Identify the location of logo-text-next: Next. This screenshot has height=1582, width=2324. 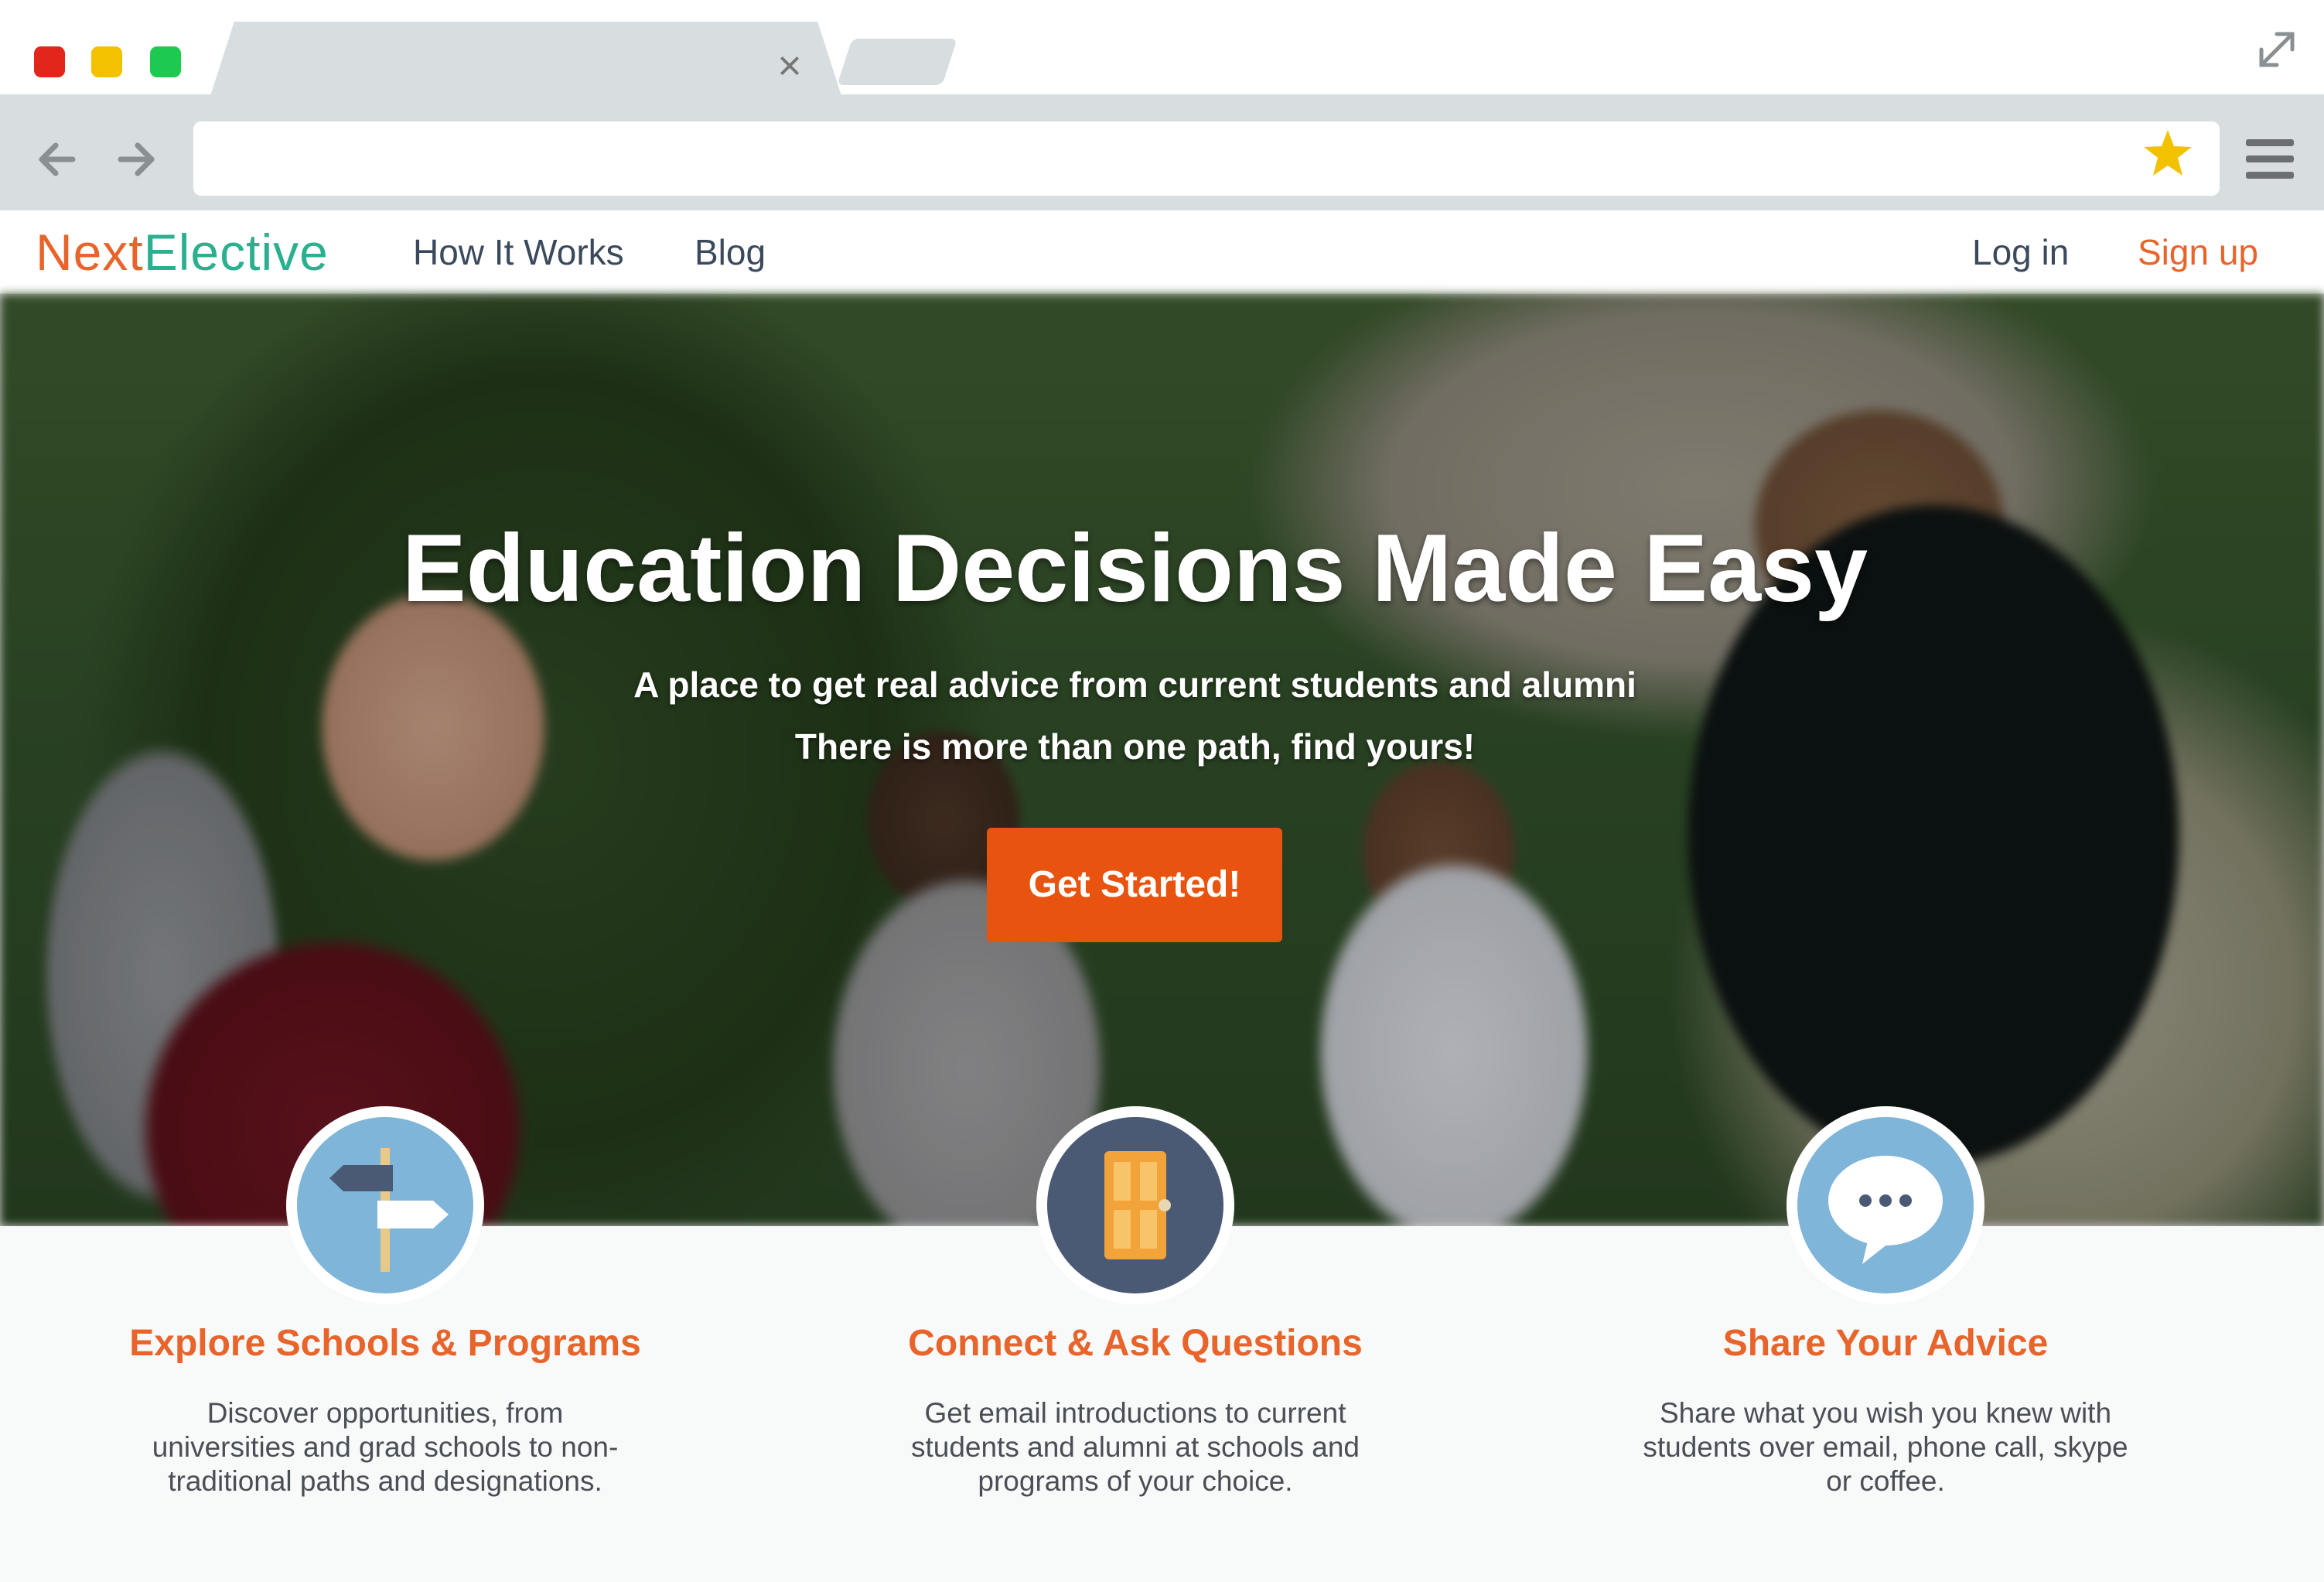
(90, 252).